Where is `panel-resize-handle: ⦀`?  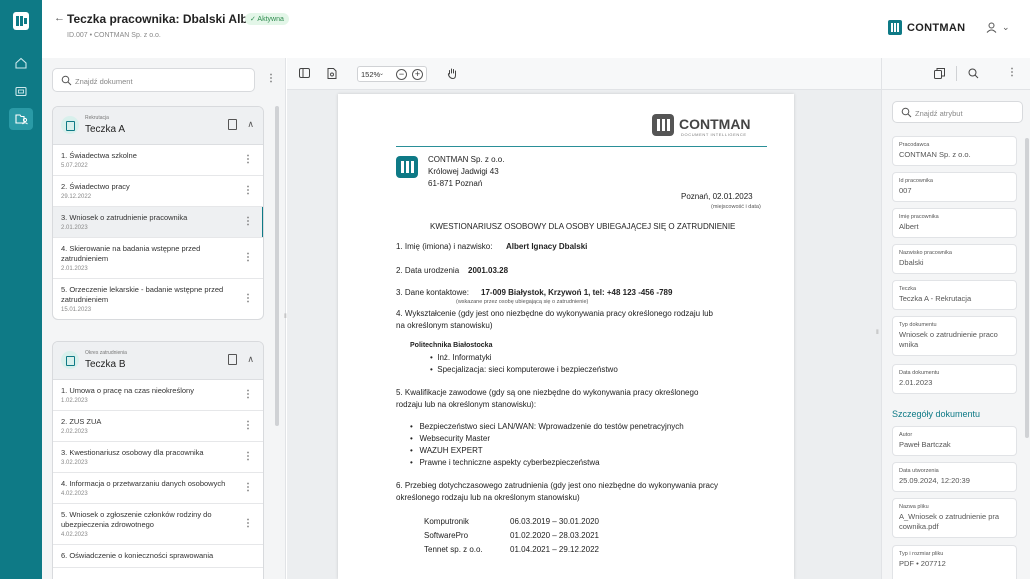 panel-resize-handle: ⦀ is located at coordinates (877, 333).